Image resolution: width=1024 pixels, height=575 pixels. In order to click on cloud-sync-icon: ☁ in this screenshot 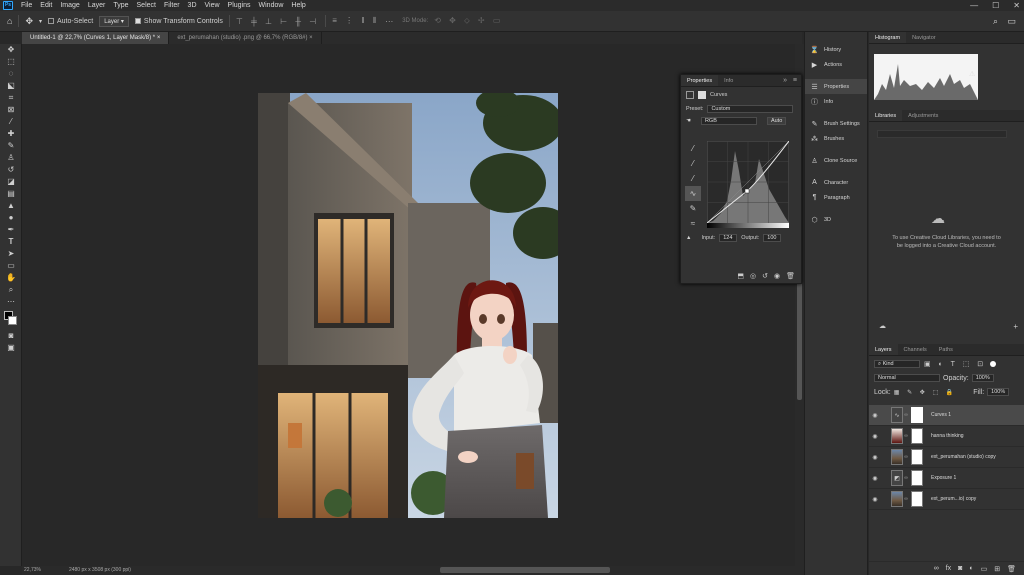, I will do `click(882, 326)`.